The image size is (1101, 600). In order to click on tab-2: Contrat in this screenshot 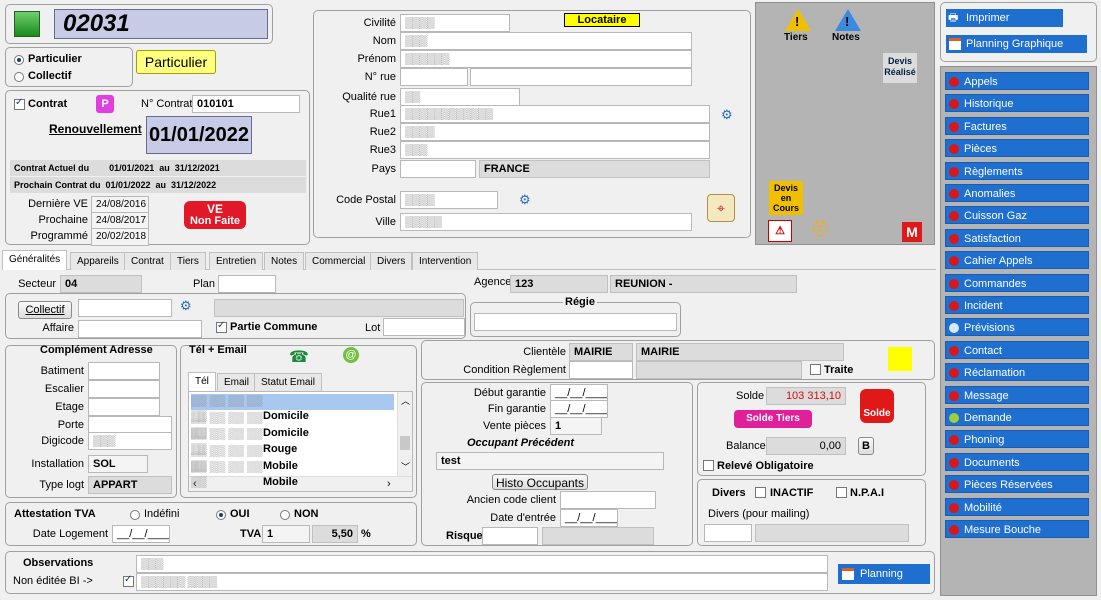, I will do `click(147, 261)`.